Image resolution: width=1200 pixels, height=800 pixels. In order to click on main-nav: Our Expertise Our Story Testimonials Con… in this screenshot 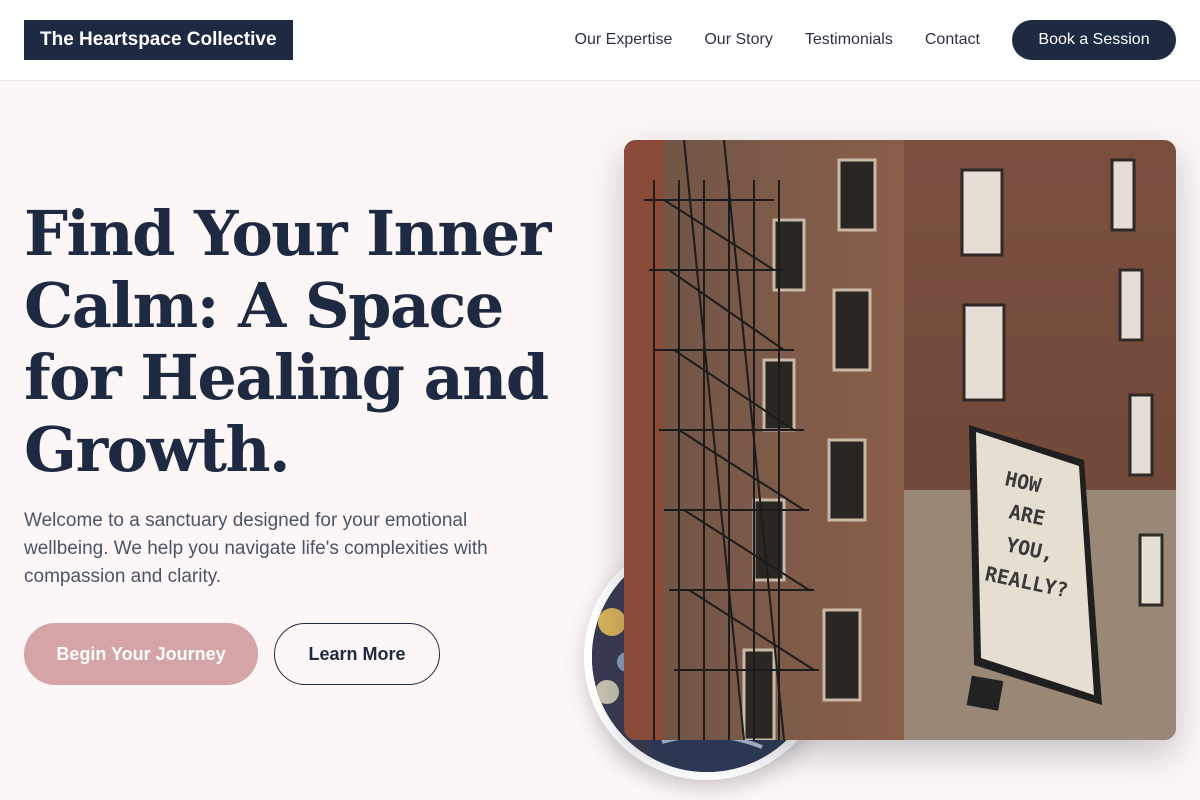, I will do `click(777, 40)`.